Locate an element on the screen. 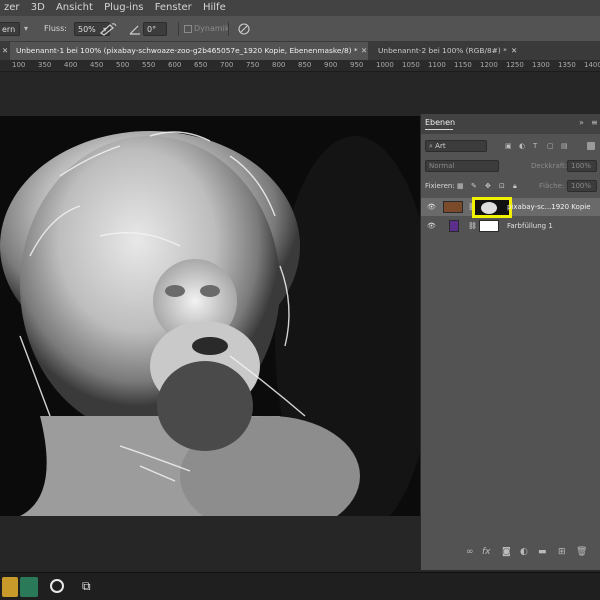  adjustment-icon: ◐ is located at coordinates (524, 552).